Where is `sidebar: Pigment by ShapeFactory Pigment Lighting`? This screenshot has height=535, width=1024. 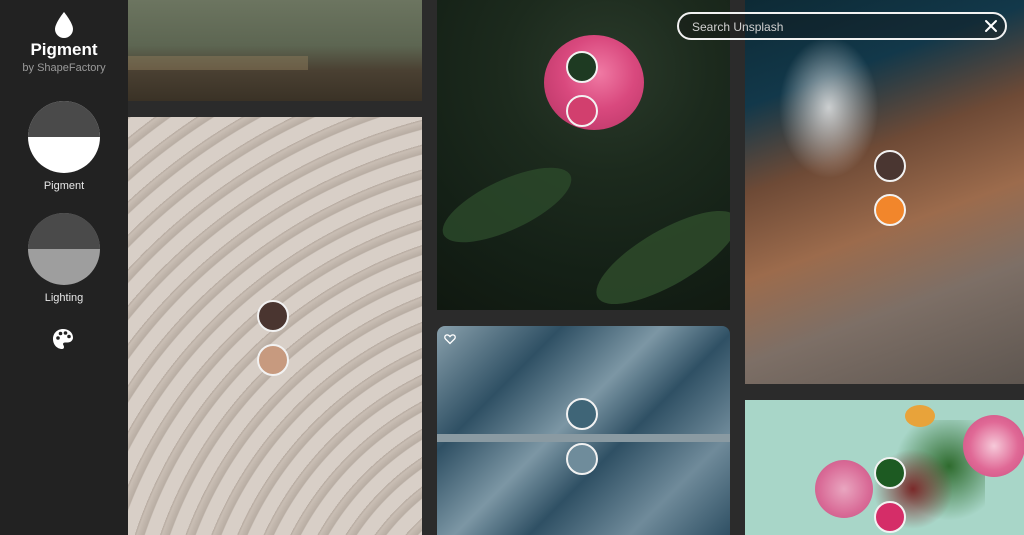 sidebar: Pigment by ShapeFactory Pigment Lighting is located at coordinates (64, 267).